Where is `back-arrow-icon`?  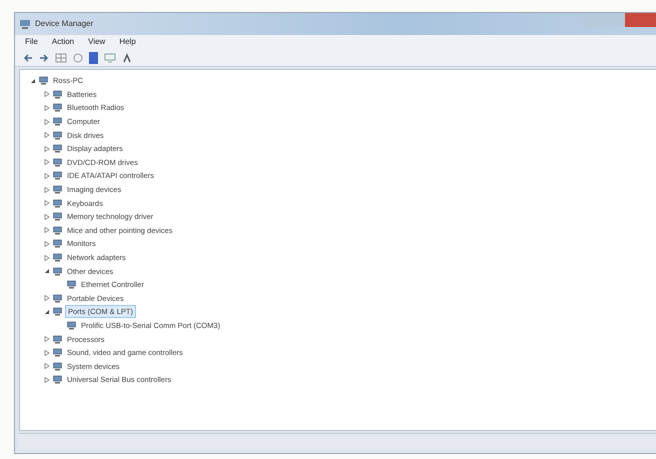 back-arrow-icon is located at coordinates (28, 57).